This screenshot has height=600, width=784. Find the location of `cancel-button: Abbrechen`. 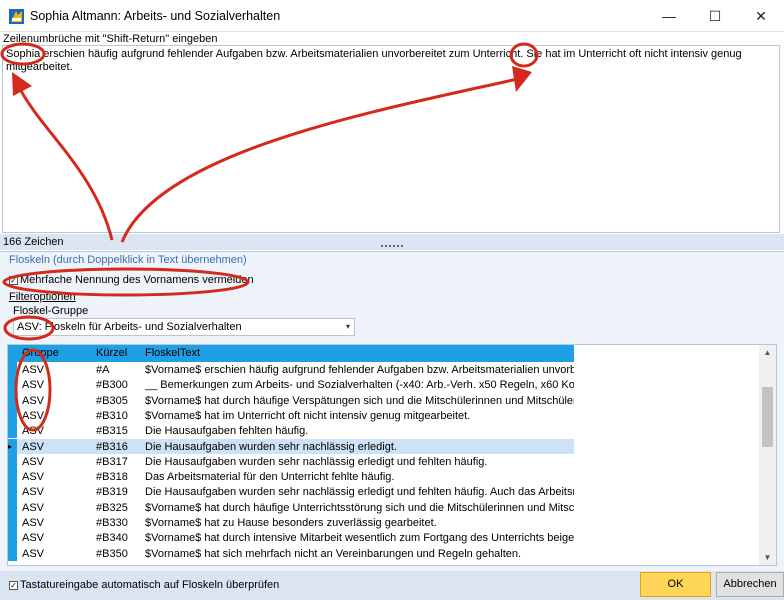

cancel-button: Abbrechen is located at coordinates (750, 584).